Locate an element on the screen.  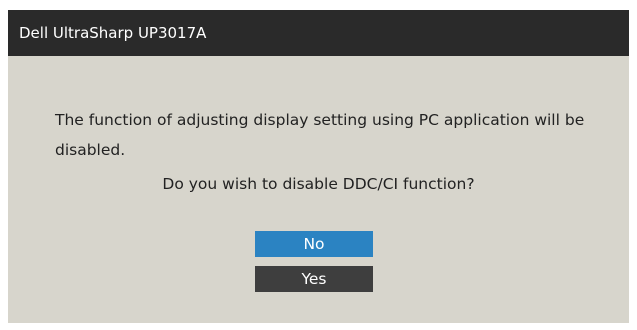
yes-button-label: Yes is located at coordinates (314, 279).